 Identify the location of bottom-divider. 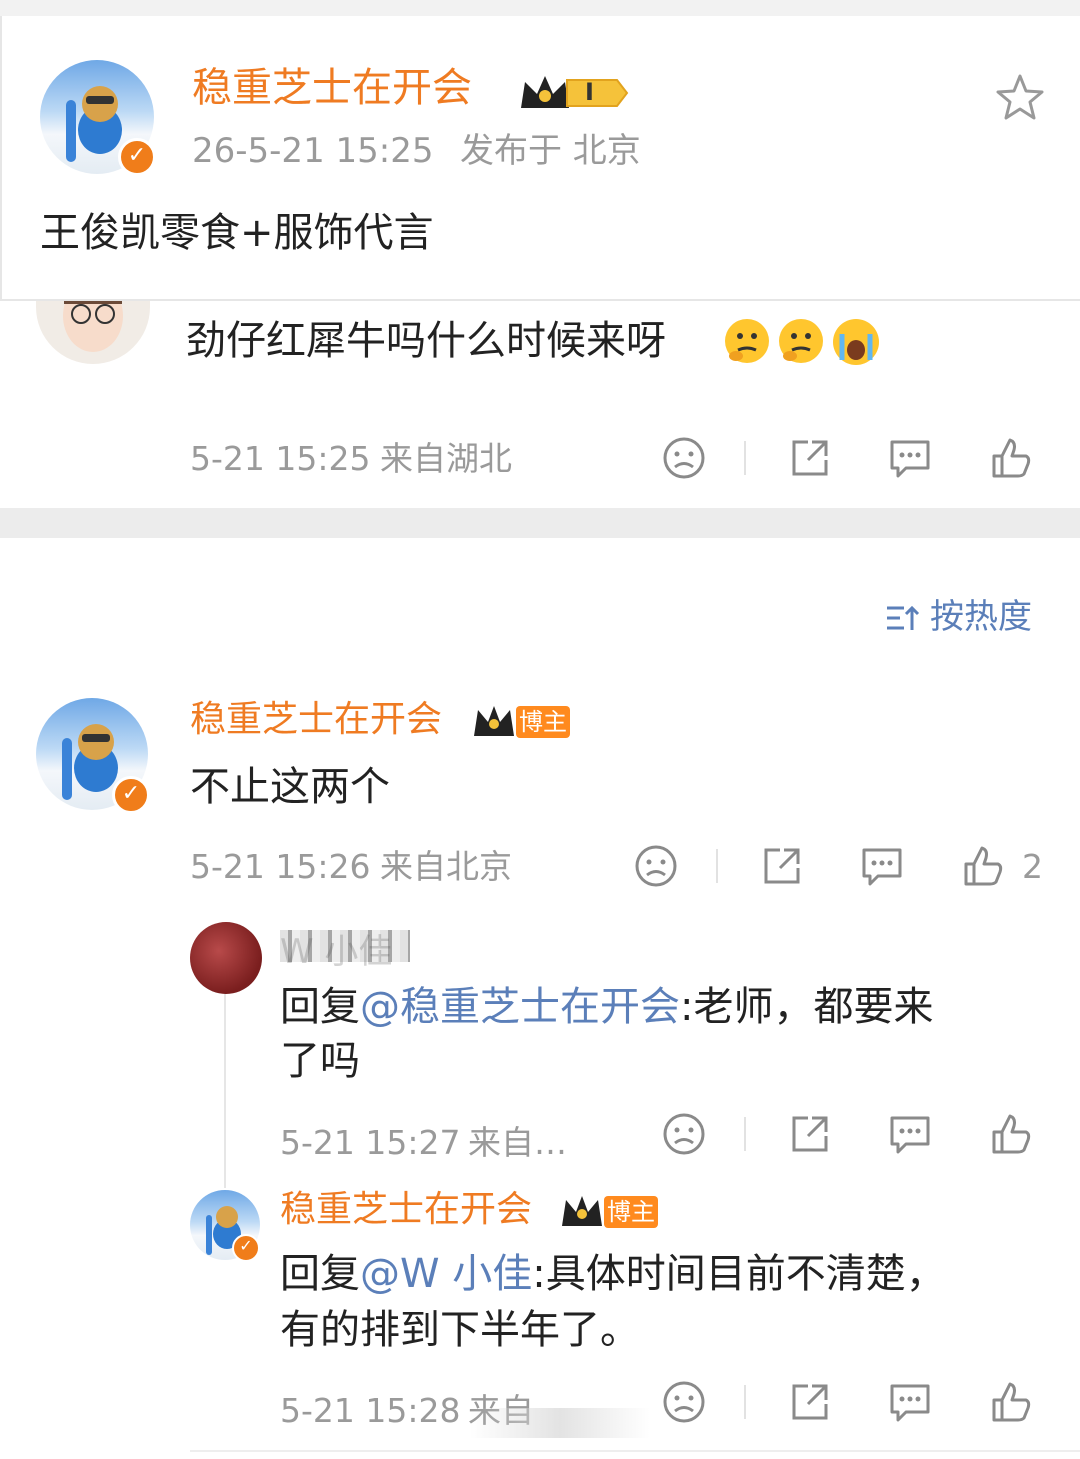
(635, 1451).